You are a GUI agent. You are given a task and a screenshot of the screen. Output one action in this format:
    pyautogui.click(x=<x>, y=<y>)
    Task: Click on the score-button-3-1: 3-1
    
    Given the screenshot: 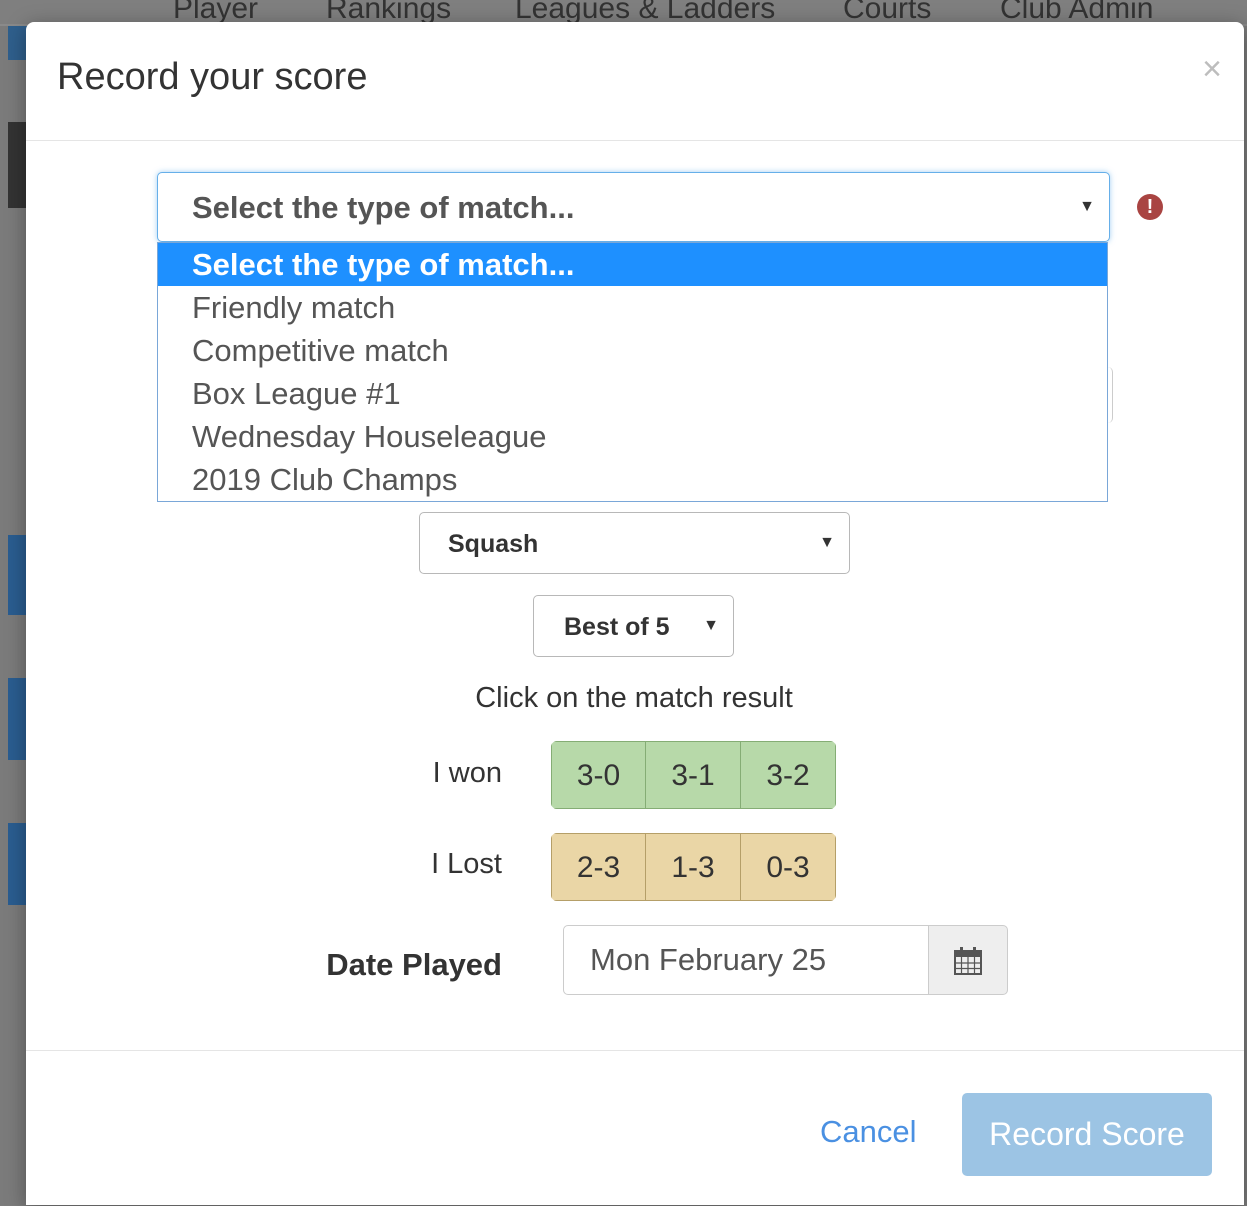 What is the action you would take?
    pyautogui.click(x=693, y=775)
    